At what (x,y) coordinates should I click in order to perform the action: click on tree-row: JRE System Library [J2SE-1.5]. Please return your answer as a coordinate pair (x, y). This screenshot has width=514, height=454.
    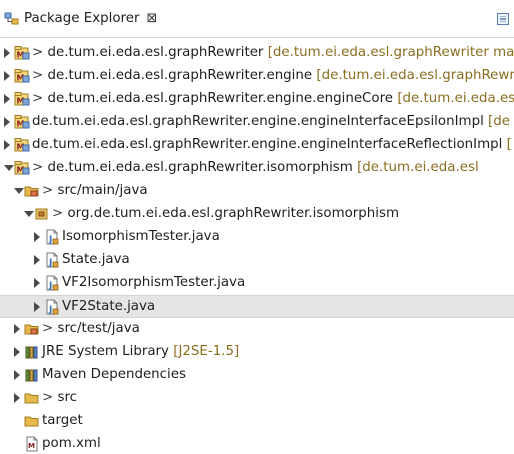
    Looking at the image, I should click on (257, 352).